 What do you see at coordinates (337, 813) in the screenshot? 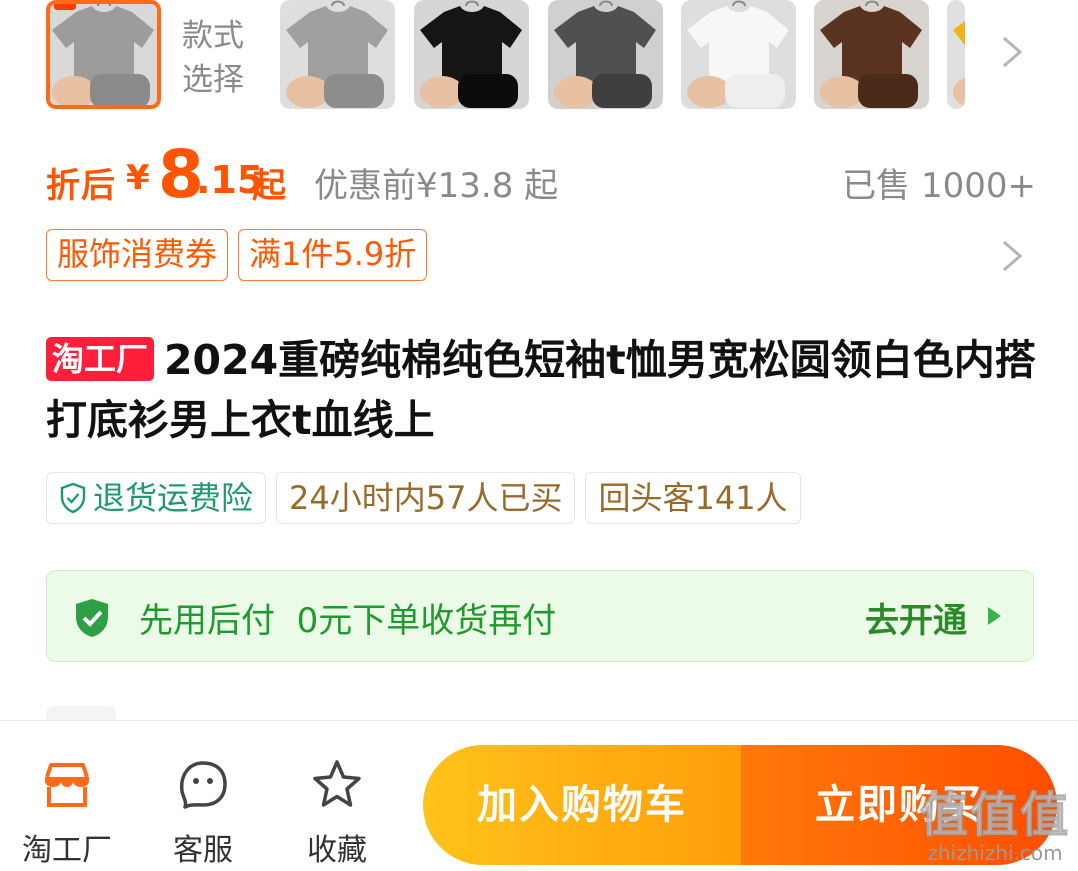
I see `favorite-button: 收藏` at bounding box center [337, 813].